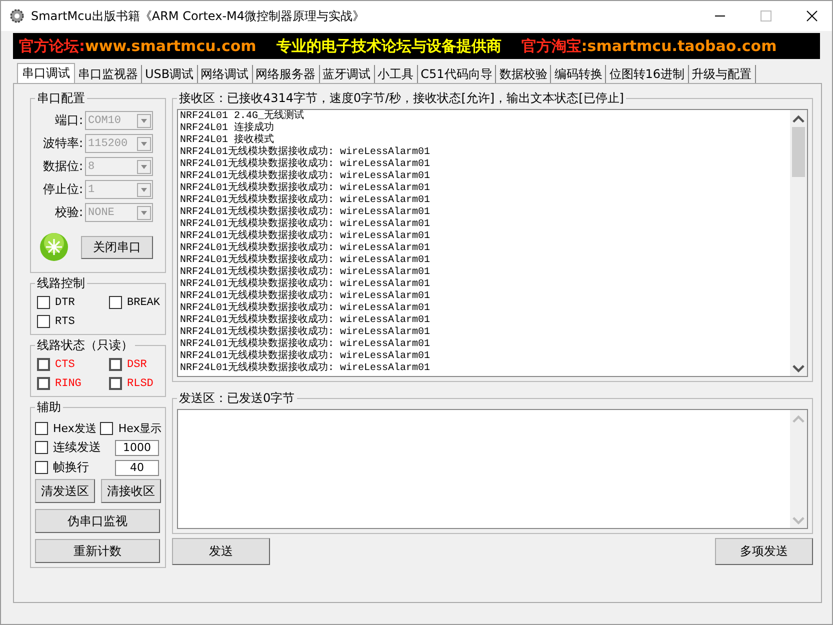  What do you see at coordinates (52, 46) in the screenshot?
I see `banner-text: 官方论坛:` at bounding box center [52, 46].